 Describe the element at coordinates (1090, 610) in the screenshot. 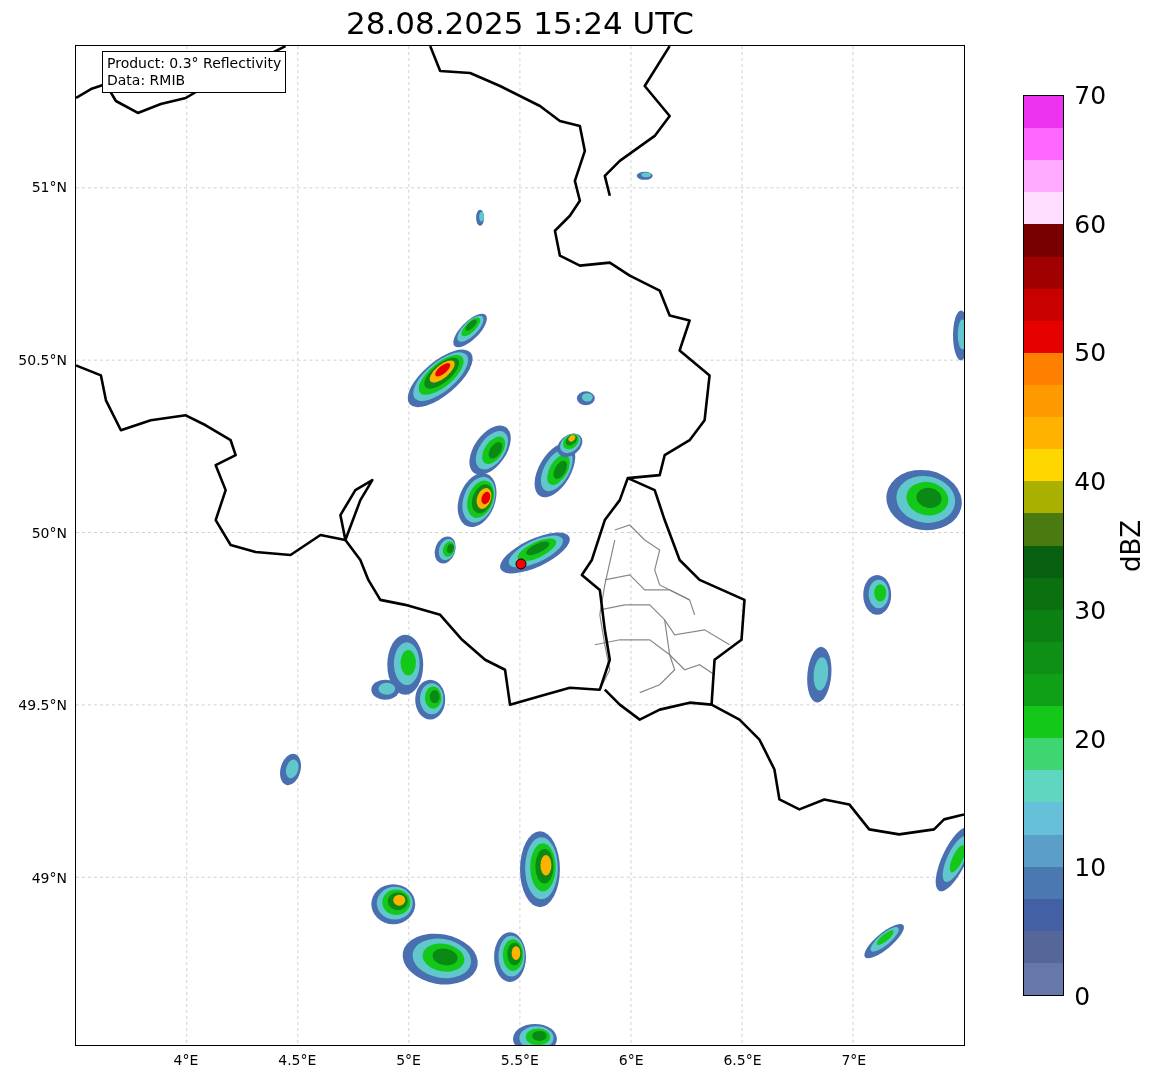

I see `colorbar-tick-label: 30` at that location.